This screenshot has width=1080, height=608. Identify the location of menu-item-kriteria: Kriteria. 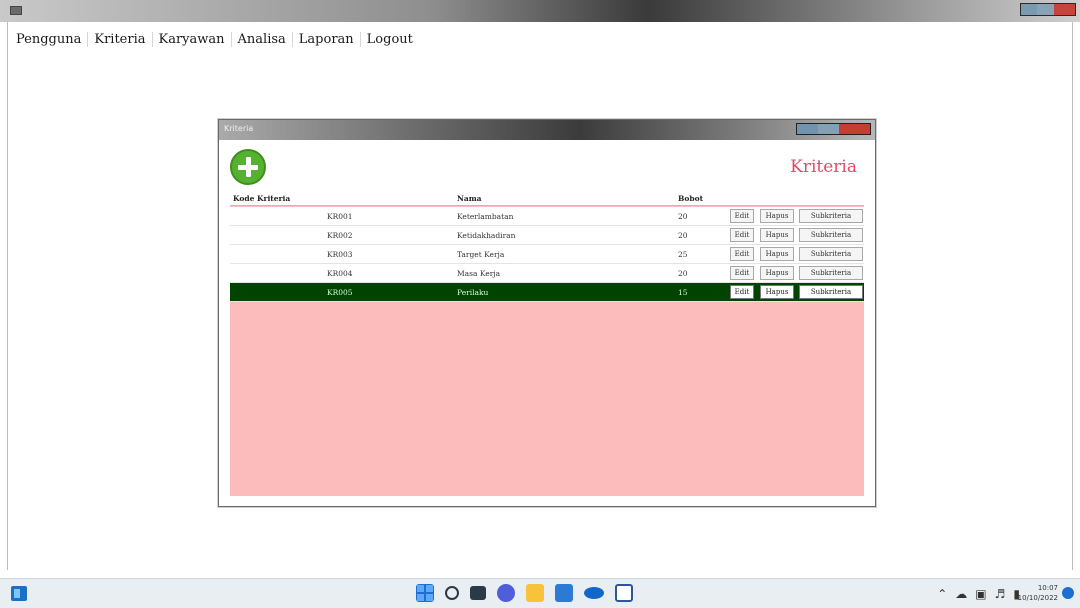
(120, 39).